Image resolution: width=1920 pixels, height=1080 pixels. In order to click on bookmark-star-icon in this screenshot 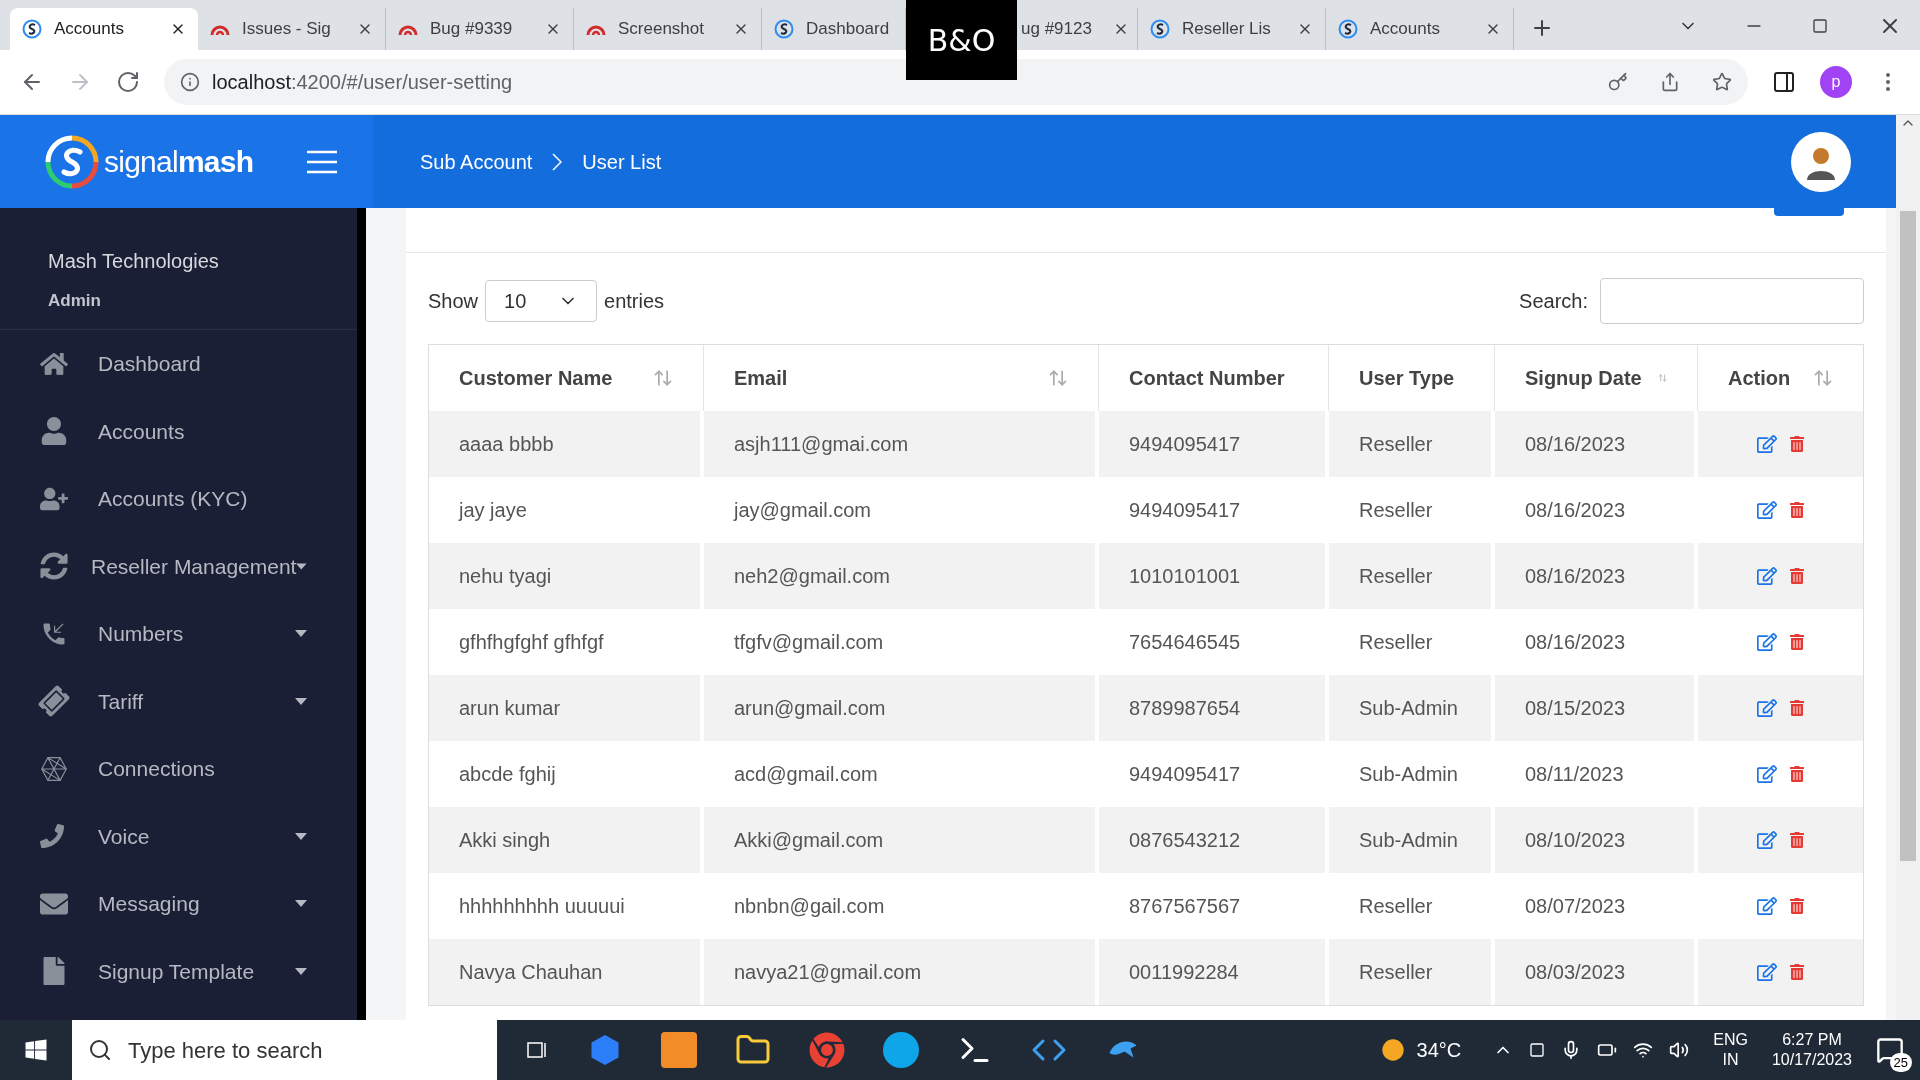, I will do `click(1722, 82)`.